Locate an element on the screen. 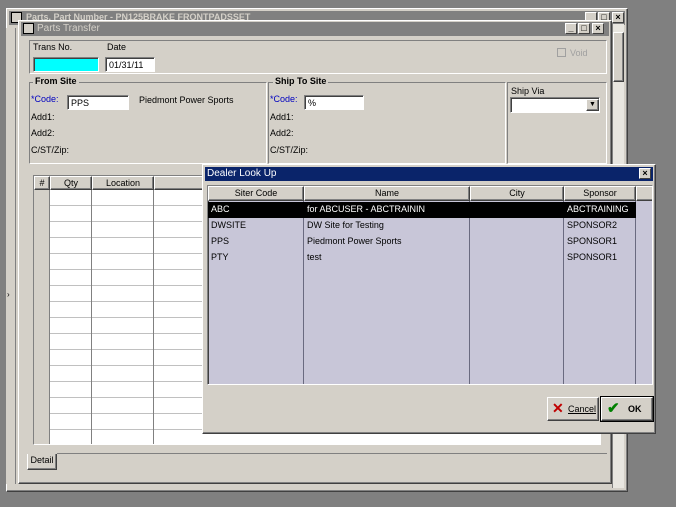 This screenshot has height=507, width=676. trans-no-field is located at coordinates (66, 64).